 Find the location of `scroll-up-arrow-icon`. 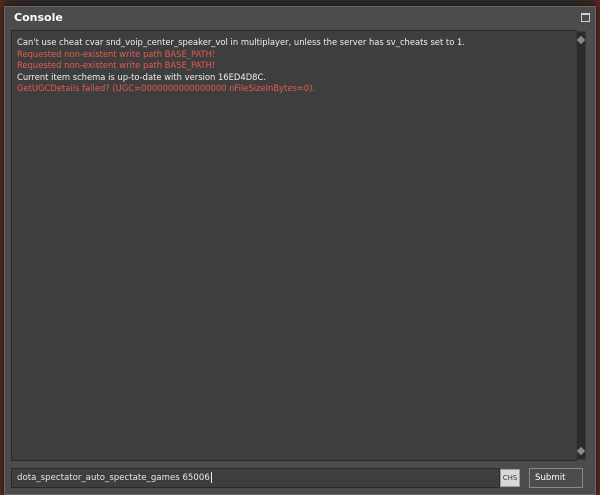

scroll-up-arrow-icon is located at coordinates (581, 40).